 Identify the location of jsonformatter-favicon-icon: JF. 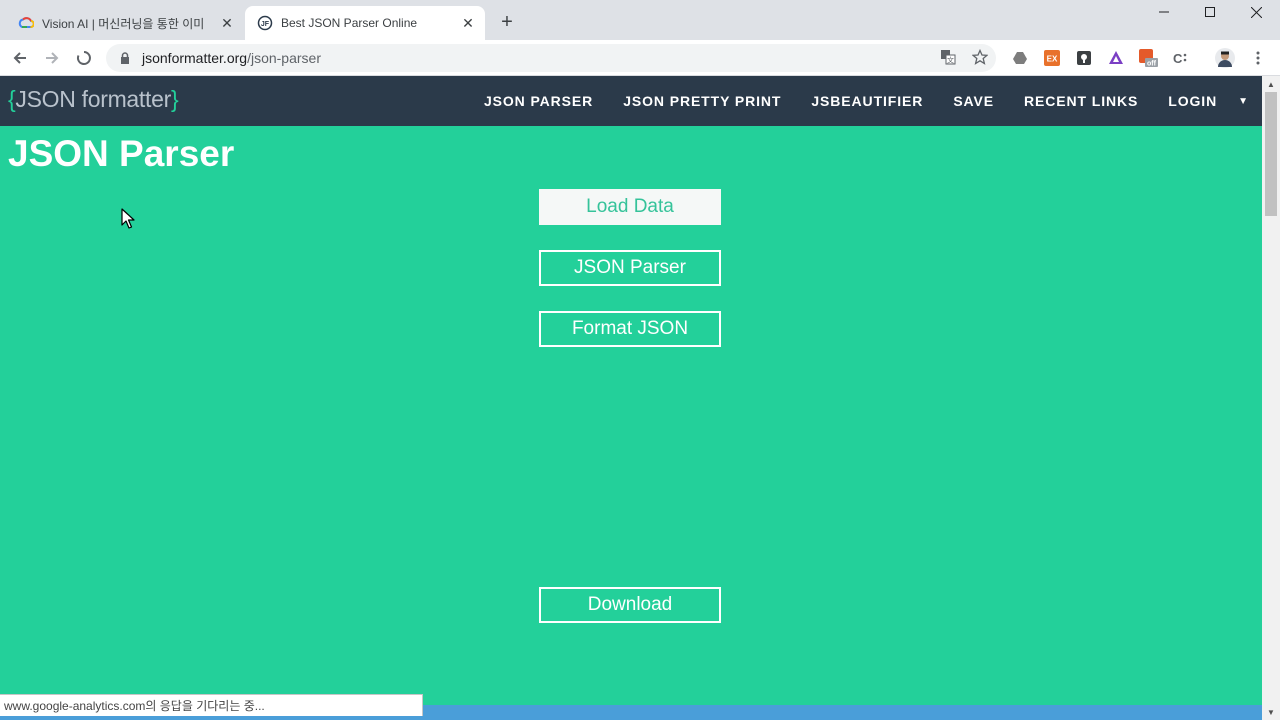
(265, 23).